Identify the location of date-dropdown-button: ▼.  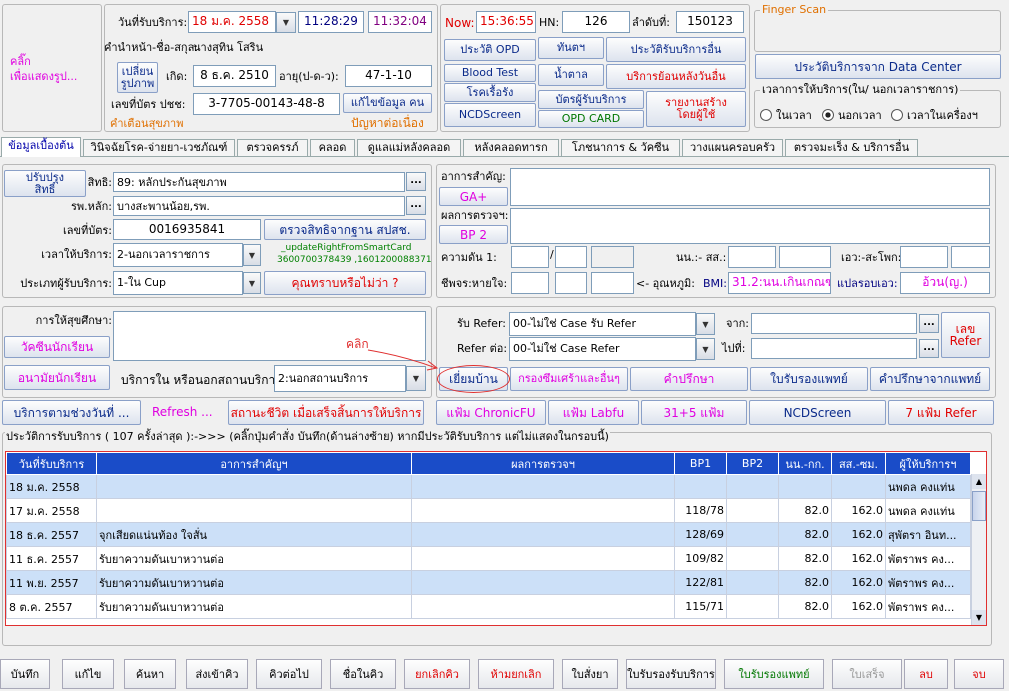
(286, 22).